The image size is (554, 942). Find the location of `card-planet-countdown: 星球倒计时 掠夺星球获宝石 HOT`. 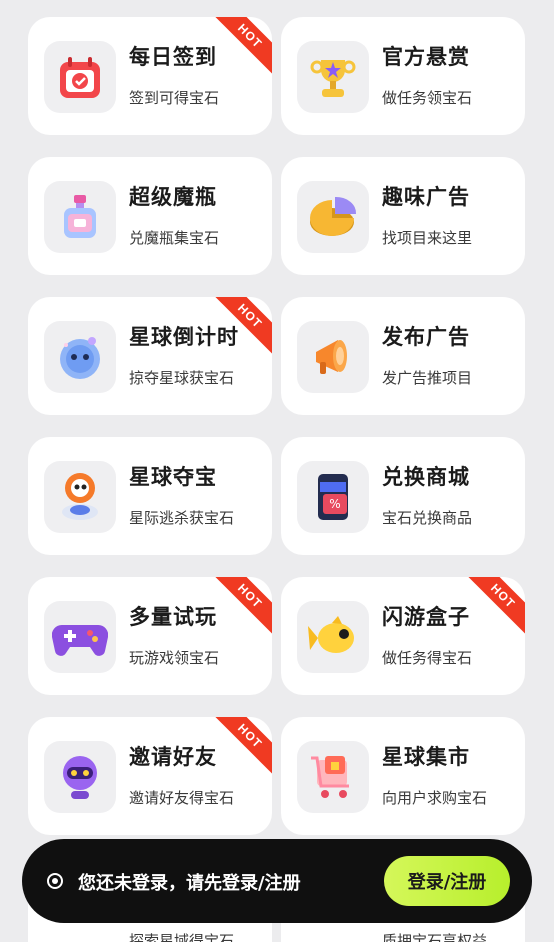

card-planet-countdown: 星球倒计时 掠夺星球获宝石 HOT is located at coordinates (150, 356).